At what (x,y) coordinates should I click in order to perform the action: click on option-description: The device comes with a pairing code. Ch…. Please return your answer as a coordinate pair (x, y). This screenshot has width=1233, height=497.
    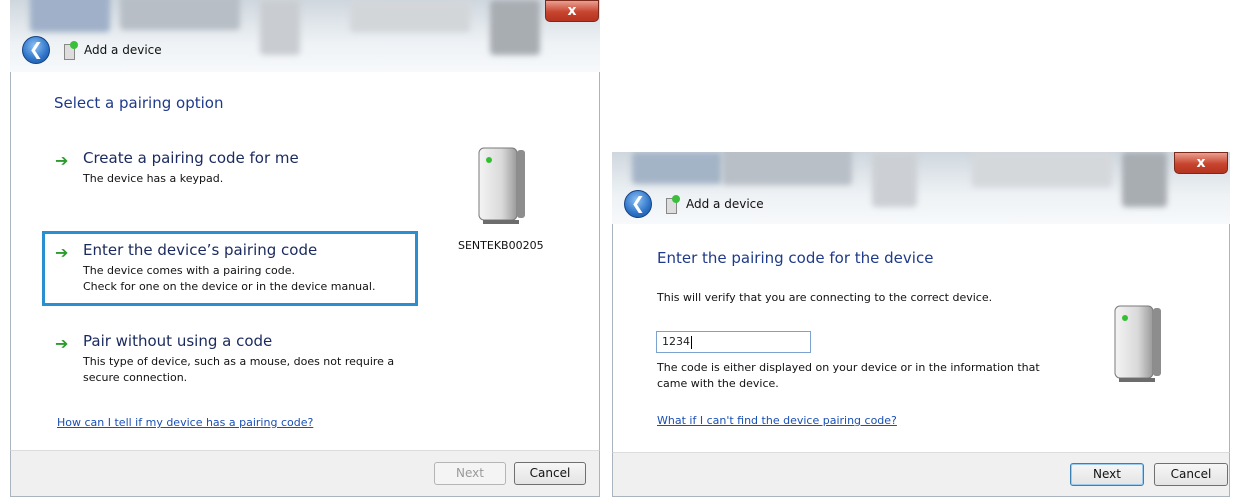
    Looking at the image, I should click on (229, 279).